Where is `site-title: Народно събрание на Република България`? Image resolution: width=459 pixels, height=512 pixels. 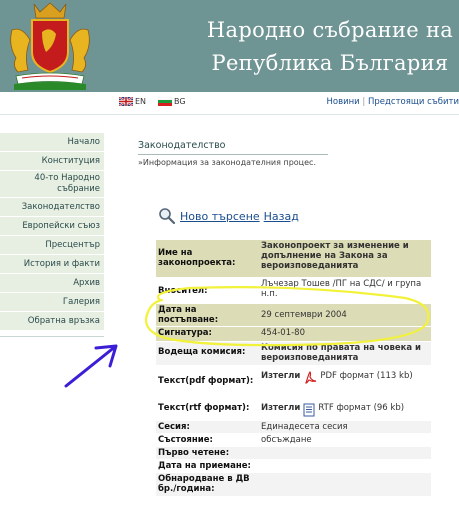
site-title: Народно събрание на Република България is located at coordinates (330, 47).